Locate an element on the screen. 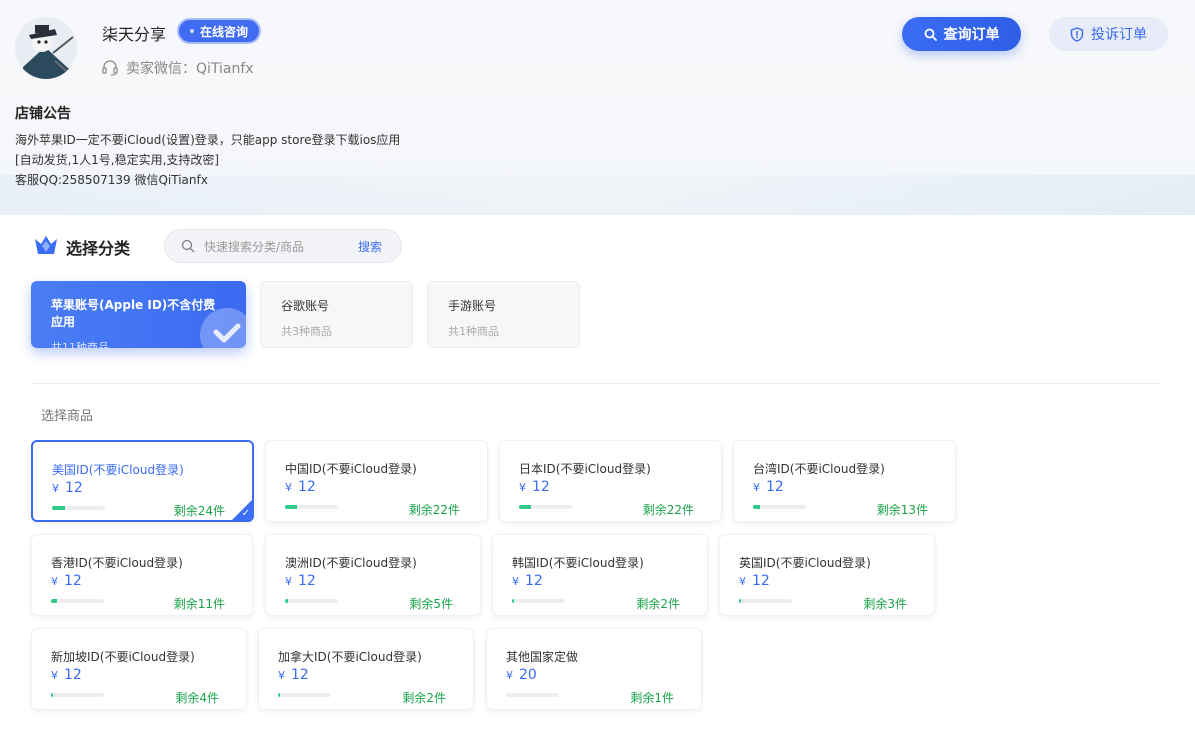 The width and height of the screenshot is (1195, 731). product-card: 中国ID(不要iCloud登录) ¥12 剩余22件 is located at coordinates (376, 481).